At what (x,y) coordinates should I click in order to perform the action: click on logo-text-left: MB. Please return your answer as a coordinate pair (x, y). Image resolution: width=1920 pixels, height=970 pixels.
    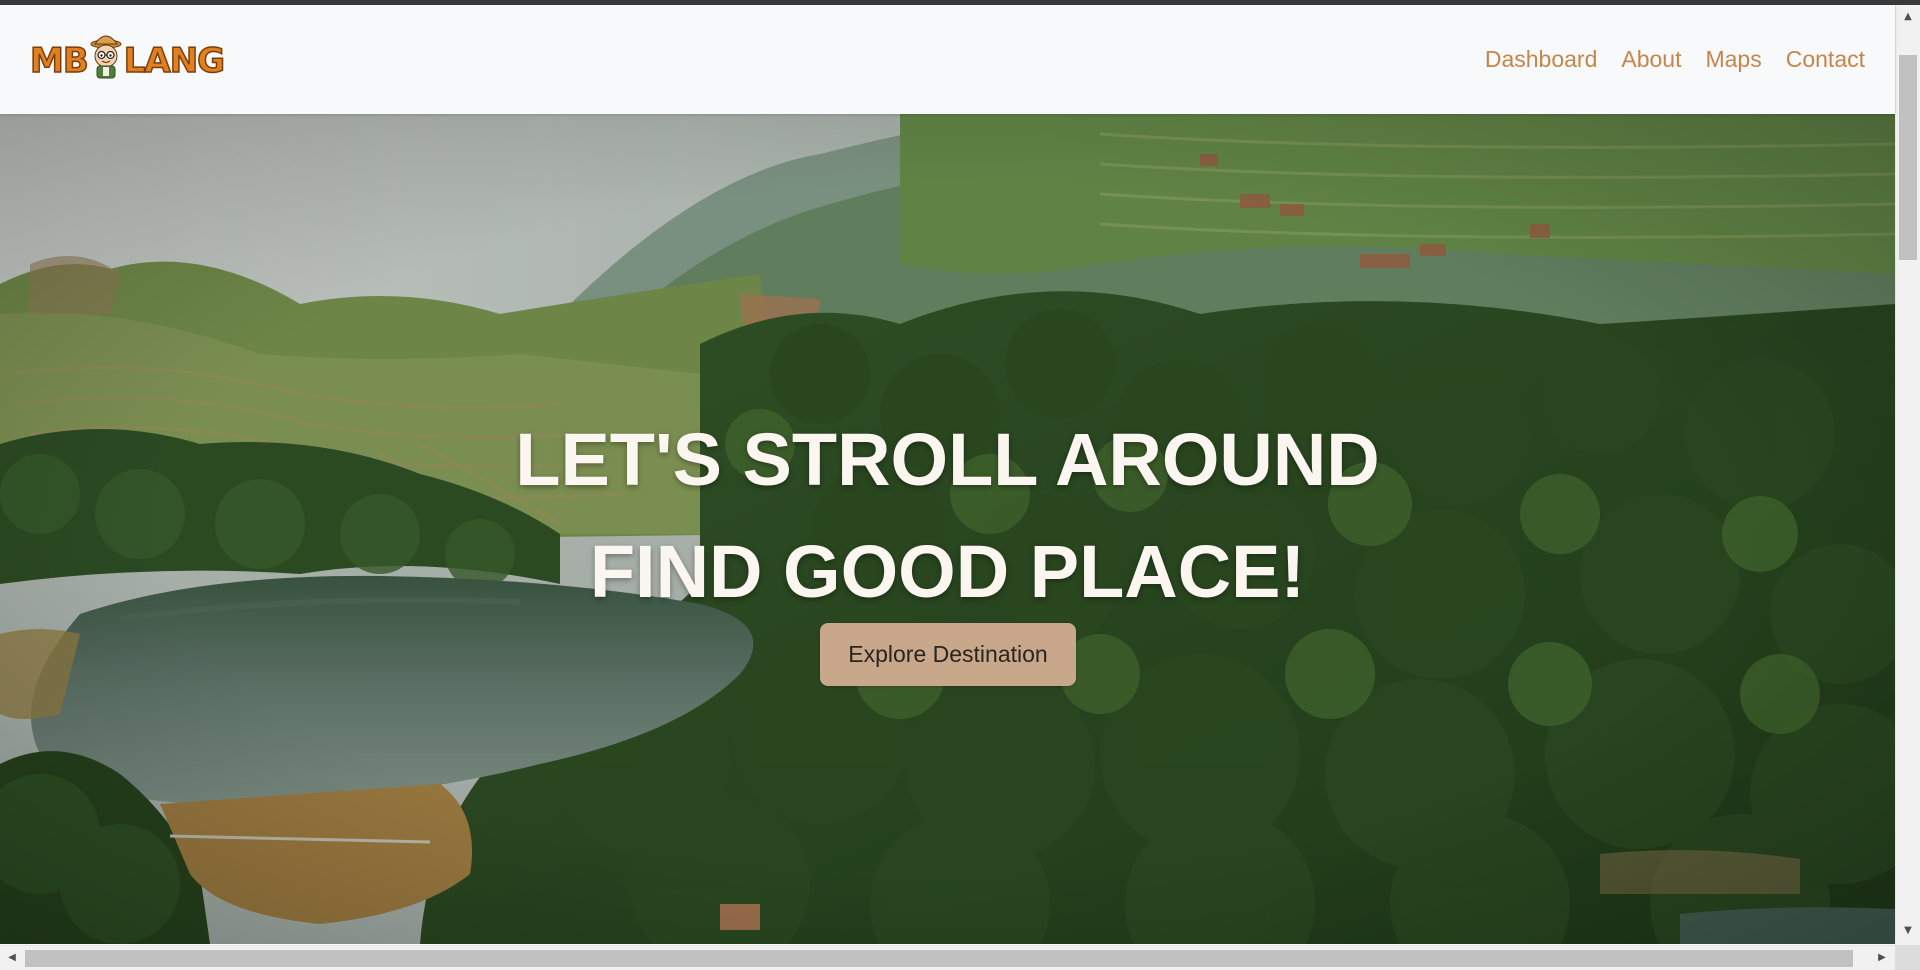
    Looking at the image, I should click on (59, 61).